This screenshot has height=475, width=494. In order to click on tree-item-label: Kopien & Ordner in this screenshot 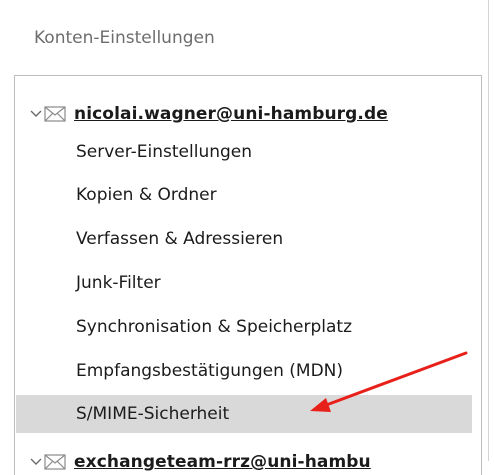, I will do `click(146, 195)`.